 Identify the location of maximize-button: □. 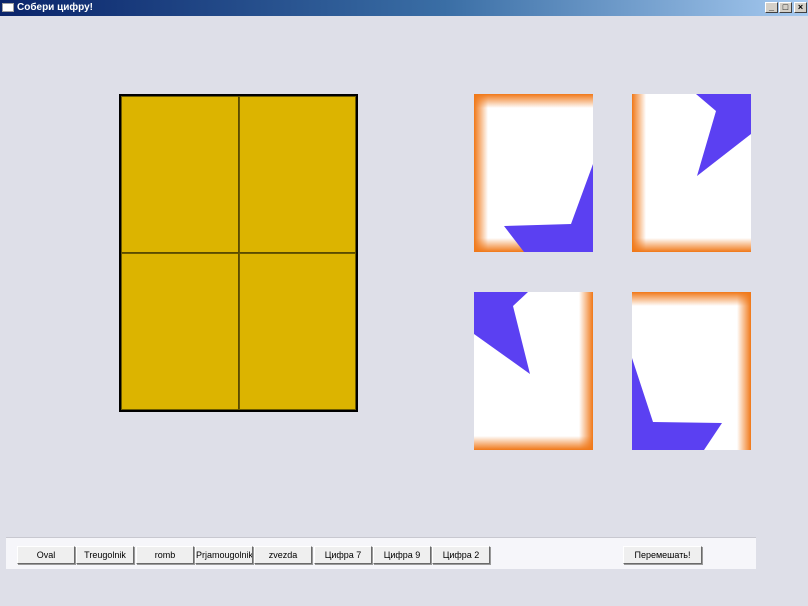
(785, 7).